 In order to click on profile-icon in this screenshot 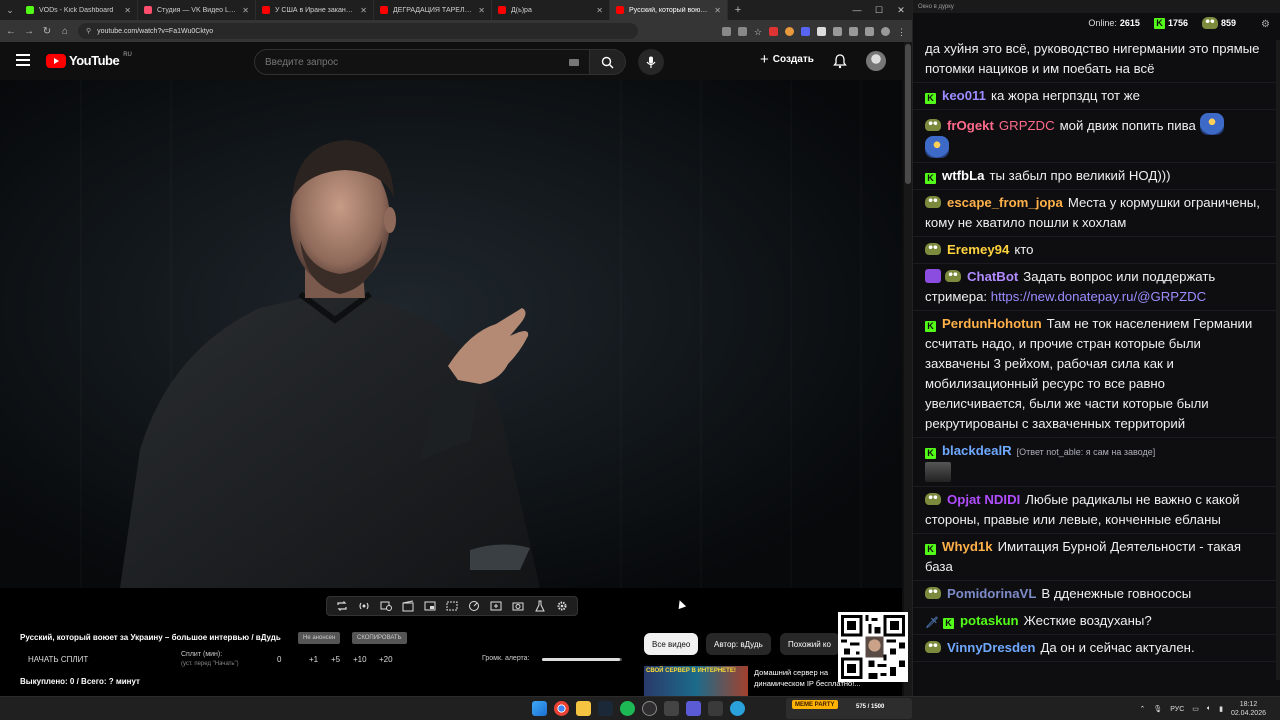, I will do `click(885, 31)`.